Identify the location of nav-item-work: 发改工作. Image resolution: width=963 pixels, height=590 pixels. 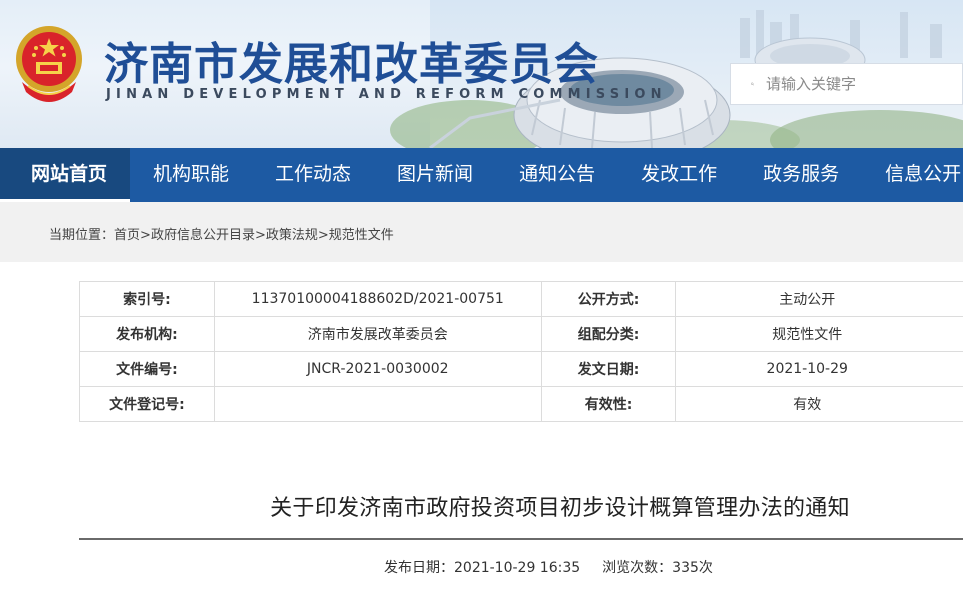
(679, 175).